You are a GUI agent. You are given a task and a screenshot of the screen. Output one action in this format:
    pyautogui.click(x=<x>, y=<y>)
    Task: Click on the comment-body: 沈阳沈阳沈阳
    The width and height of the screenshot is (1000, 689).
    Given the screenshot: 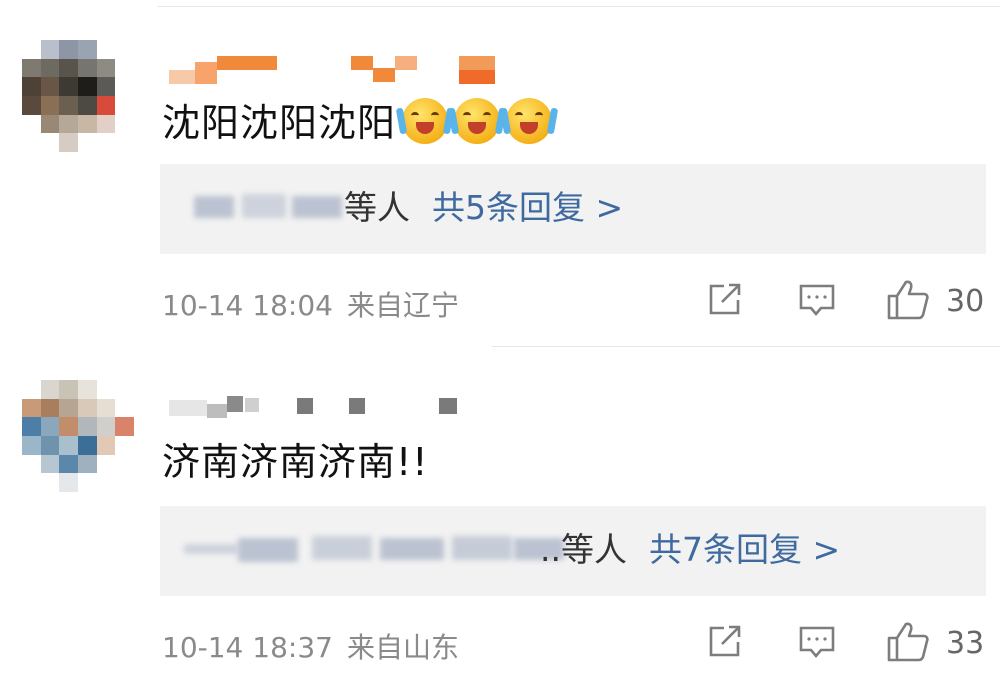 What is the action you would take?
    pyautogui.click(x=279, y=123)
    